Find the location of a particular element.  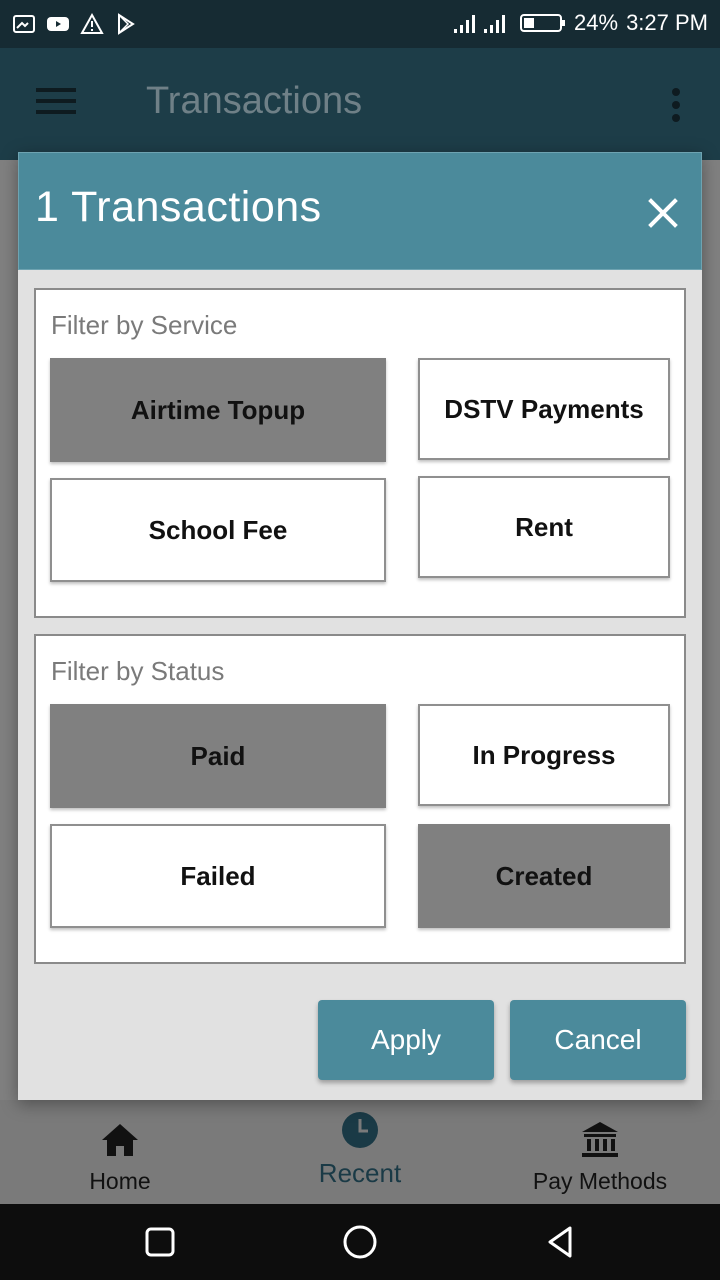

signal-icon is located at coordinates (480, 24).